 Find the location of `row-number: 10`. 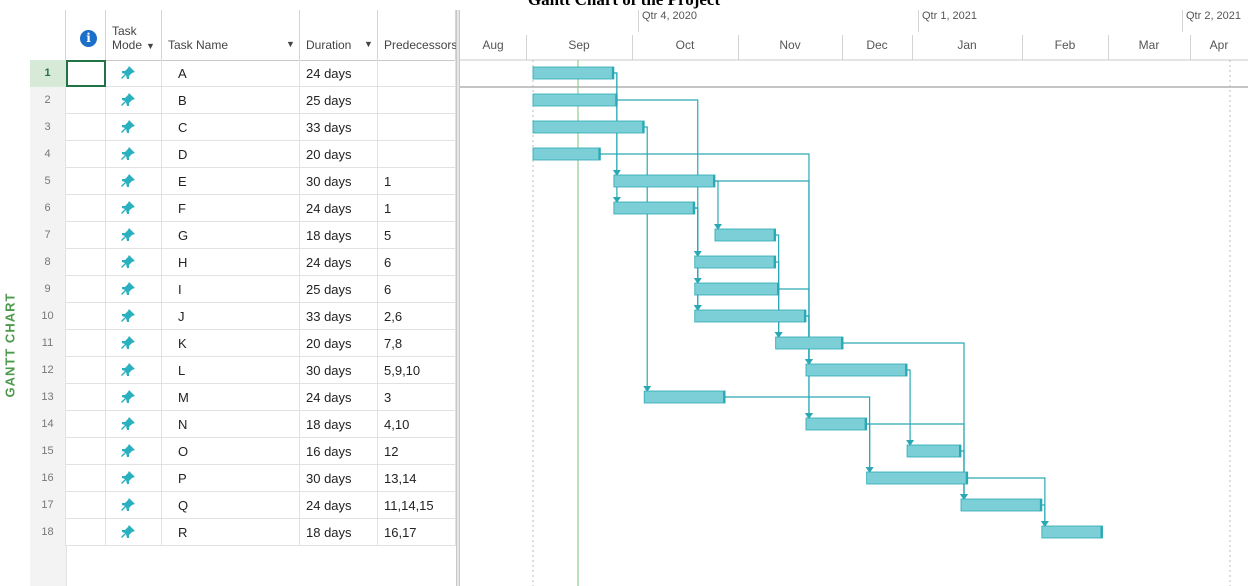

row-number: 10 is located at coordinates (48, 316).